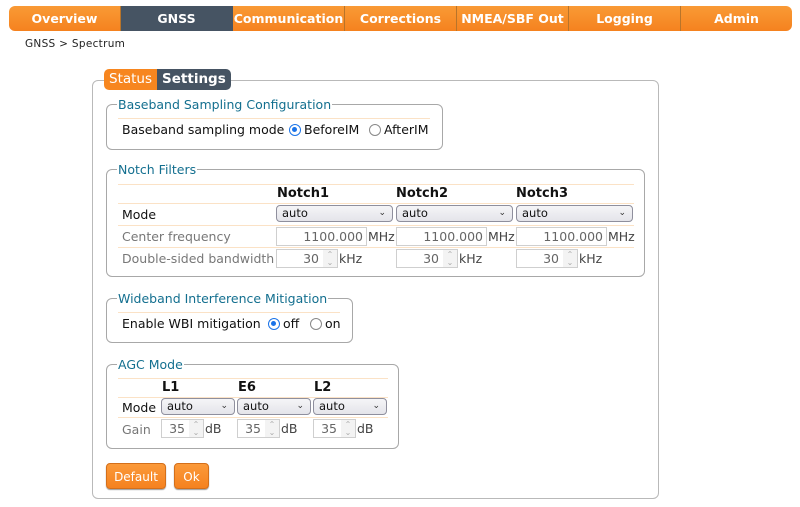  Describe the element at coordinates (274, 406) in the screenshot. I see `e6-mode-select: auto ⌄` at that location.